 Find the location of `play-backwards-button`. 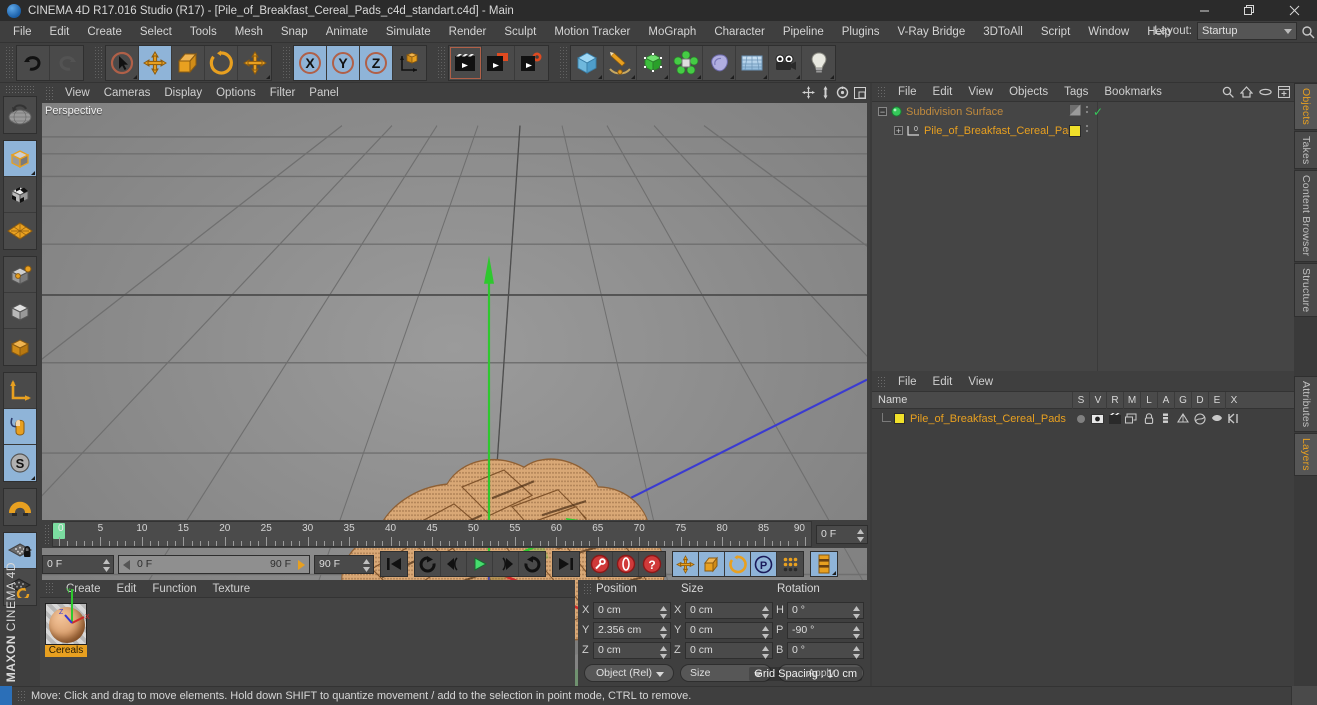

play-backwards-button is located at coordinates (532, 564).